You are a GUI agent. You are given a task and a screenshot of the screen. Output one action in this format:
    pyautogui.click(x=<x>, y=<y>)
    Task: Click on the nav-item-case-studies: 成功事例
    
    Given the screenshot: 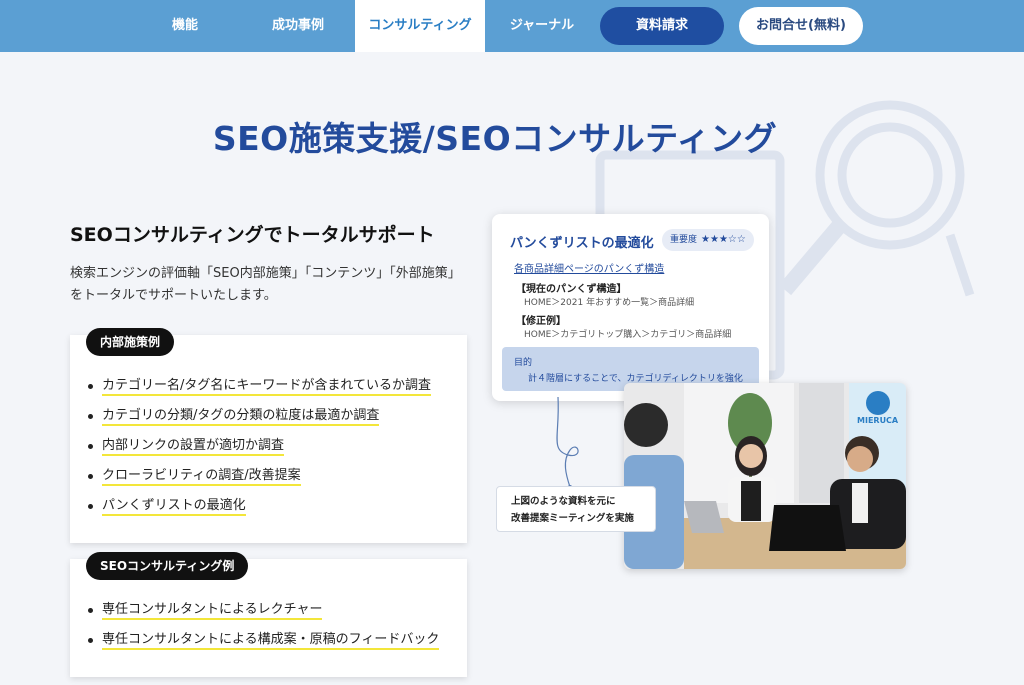 What is the action you would take?
    pyautogui.click(x=298, y=26)
    